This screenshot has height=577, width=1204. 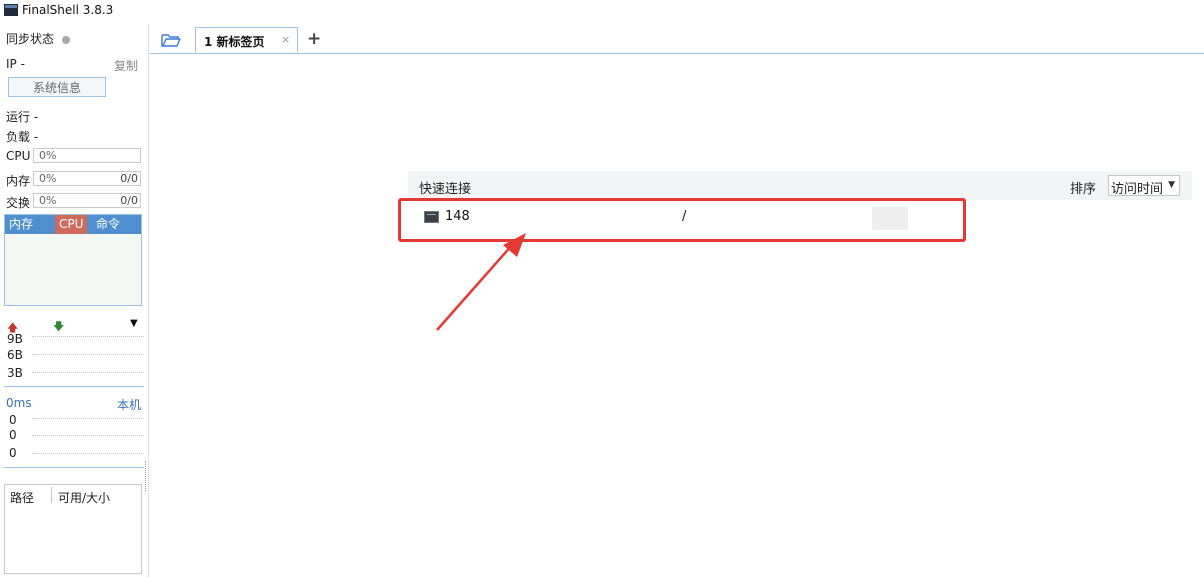 What do you see at coordinates (59, 326) in the screenshot?
I see `download-arrow-icon: 🡇` at bounding box center [59, 326].